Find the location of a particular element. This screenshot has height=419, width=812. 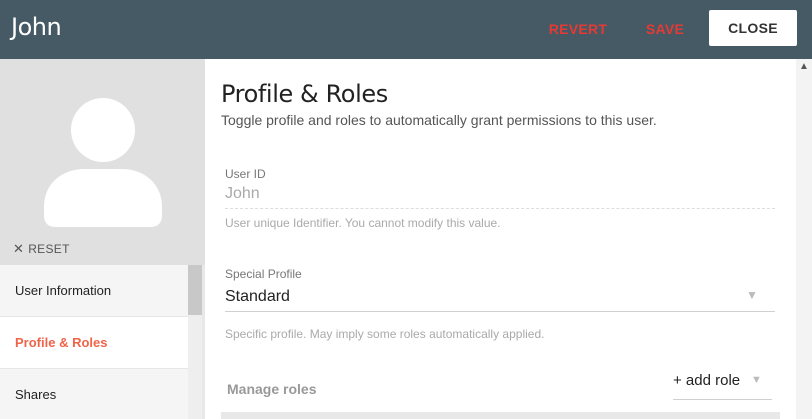

main-scrollbar: ▲ is located at coordinates (804, 239).